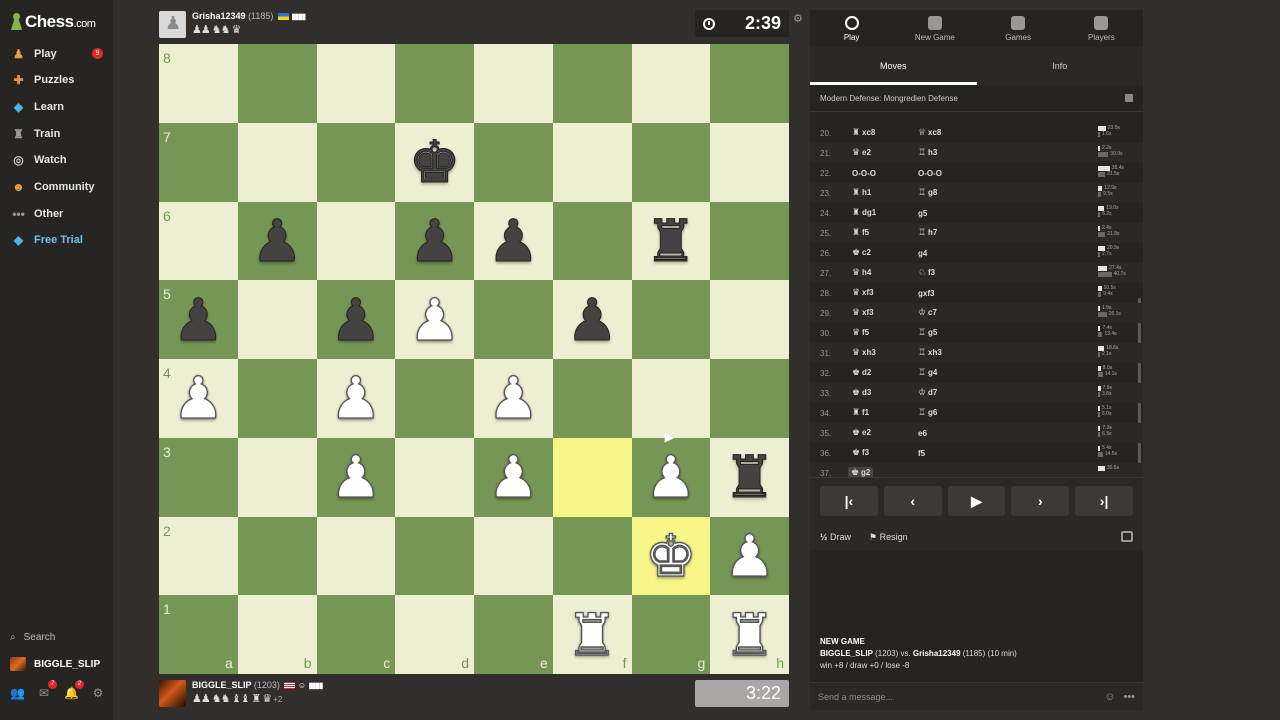 The height and width of the screenshot is (720, 1280). I want to click on square-h2: ♟, so click(749, 556).